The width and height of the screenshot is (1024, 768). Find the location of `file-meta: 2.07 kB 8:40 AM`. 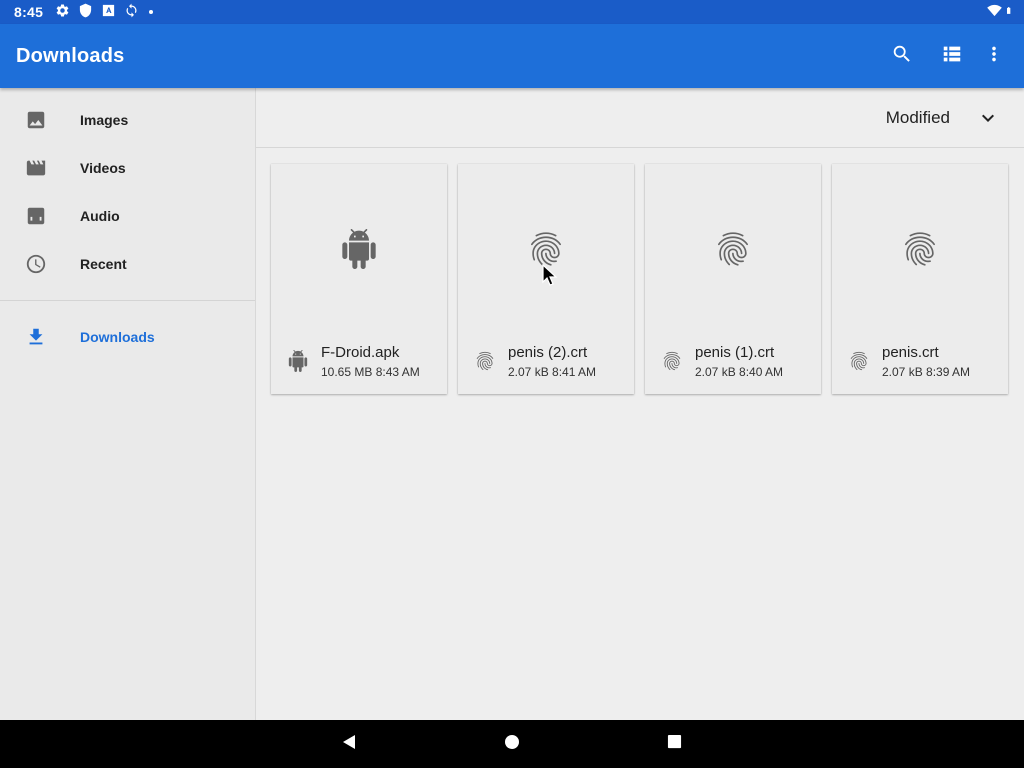

file-meta: 2.07 kB 8:40 AM is located at coordinates (739, 372).